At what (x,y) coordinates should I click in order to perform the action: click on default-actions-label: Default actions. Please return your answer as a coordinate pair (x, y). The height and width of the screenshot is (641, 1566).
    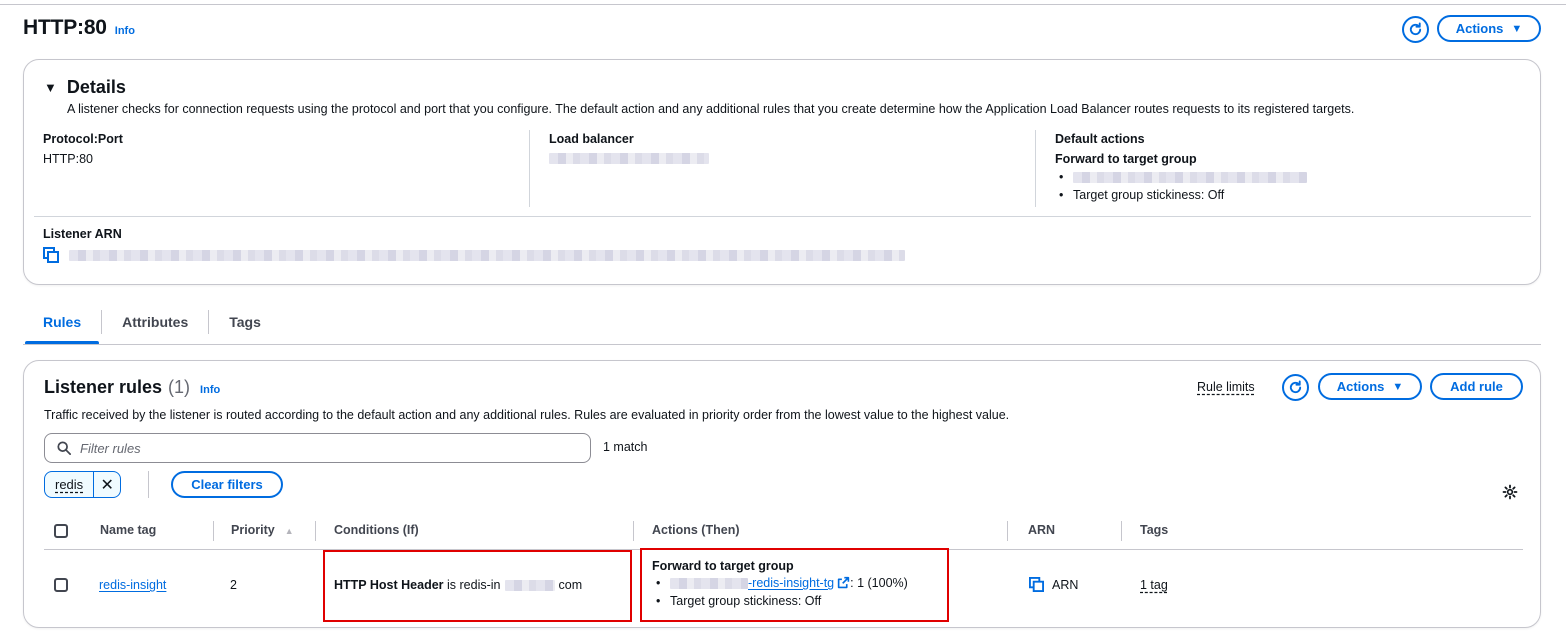
    Looking at the image, I should click on (1100, 139).